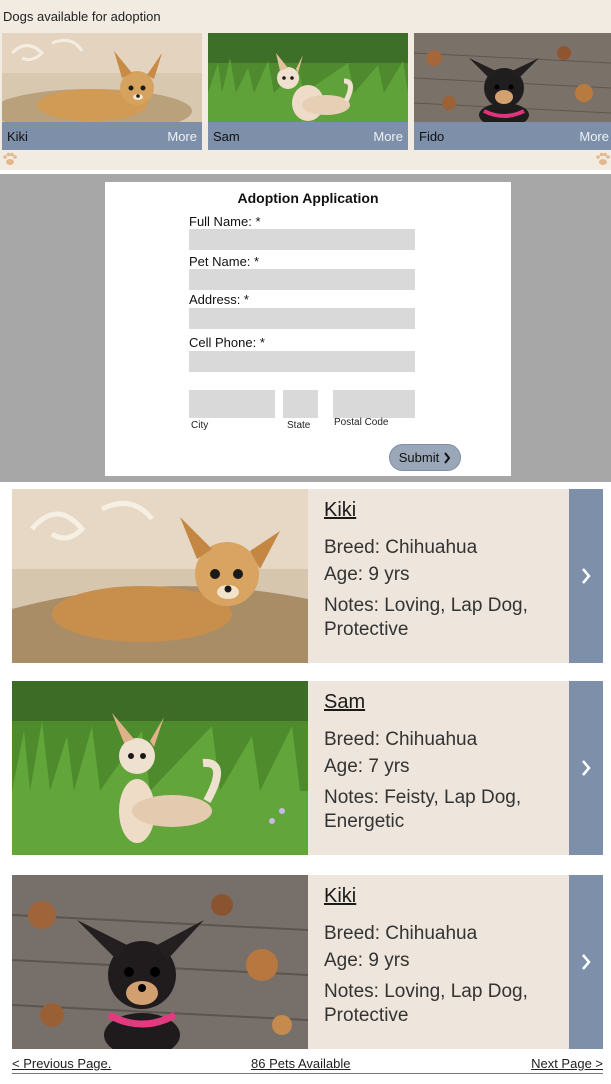 The width and height of the screenshot is (611, 1084). I want to click on cell-phone-label: Cell Phone: *, so click(227, 342).